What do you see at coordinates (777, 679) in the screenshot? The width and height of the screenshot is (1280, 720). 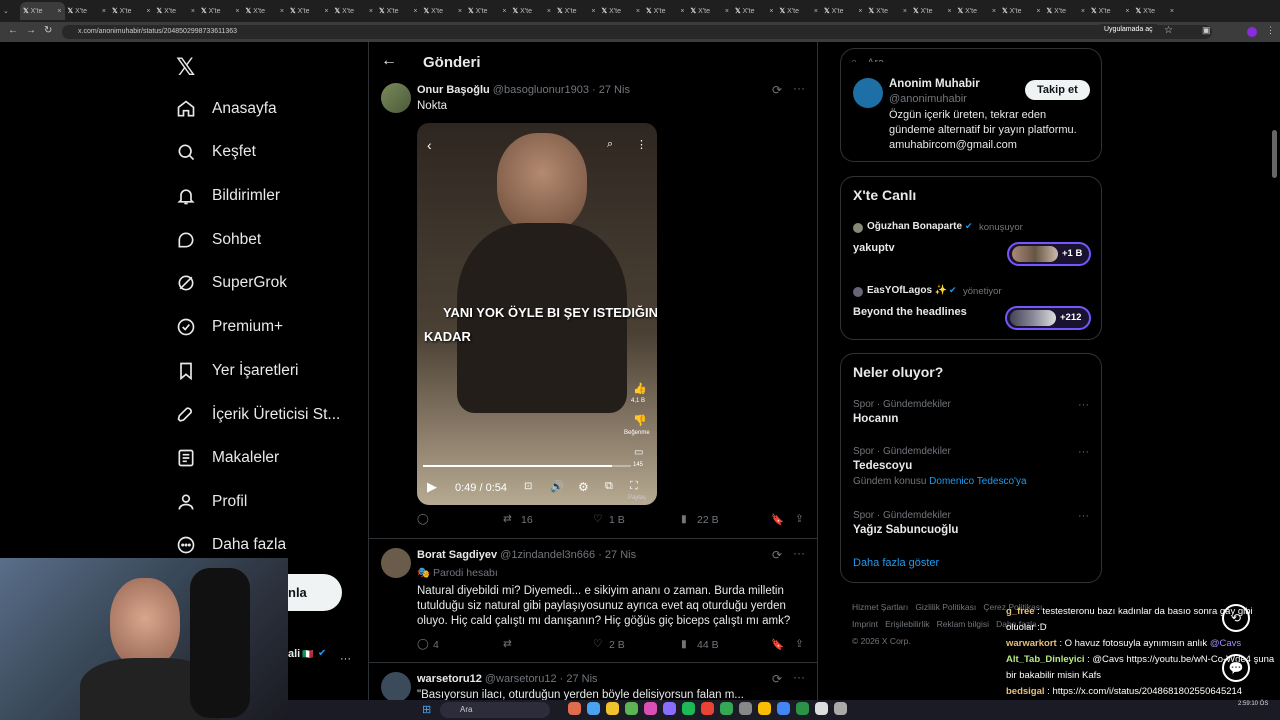 I see `grok-icon: ⟳` at bounding box center [777, 679].